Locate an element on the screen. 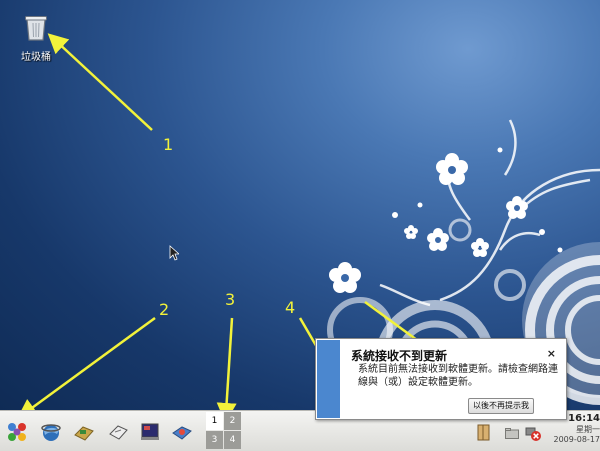  trash-label: 垃圾桶 is located at coordinates (36, 57).